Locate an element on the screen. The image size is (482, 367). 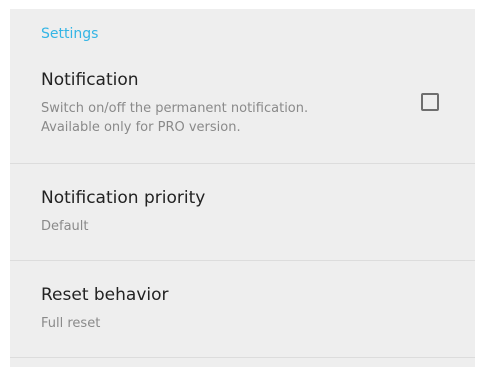
settings-section-header: Settings is located at coordinates (70, 34).